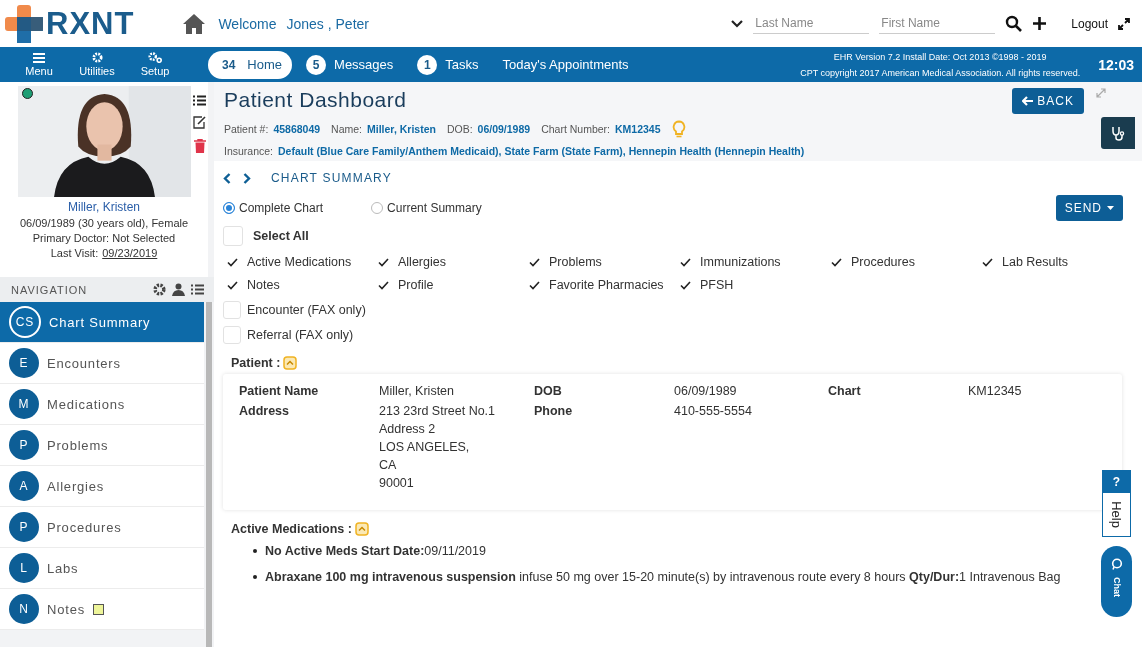 The width and height of the screenshot is (1142, 647). I want to click on radio-option: Current Summary, so click(426, 208).